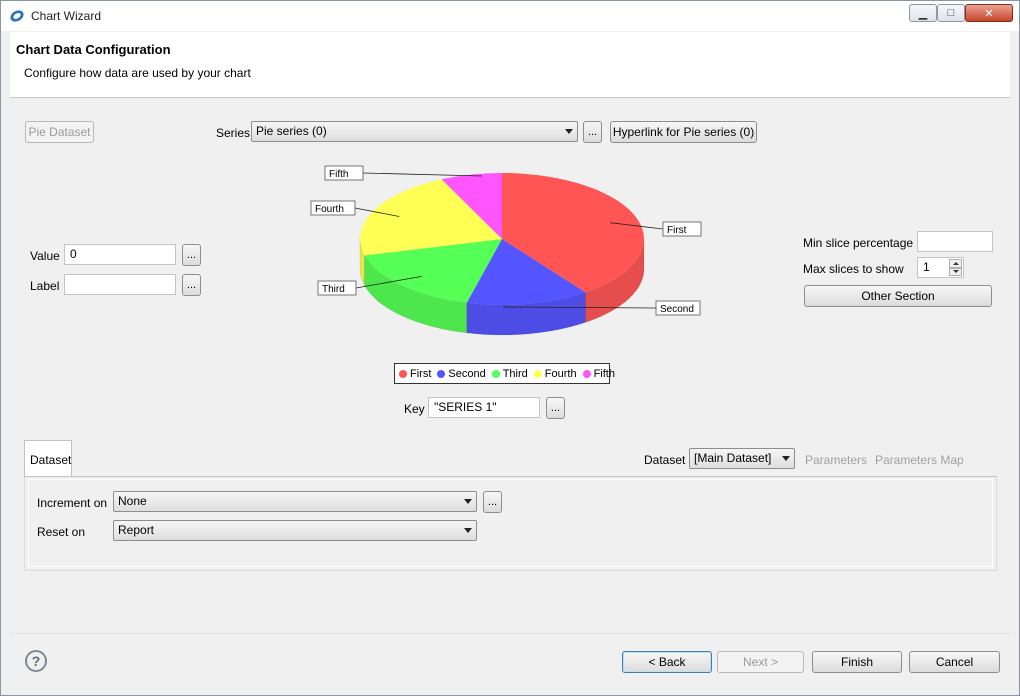  Describe the element at coordinates (926, 267) in the screenshot. I see `max-slices-value: 1` at that location.